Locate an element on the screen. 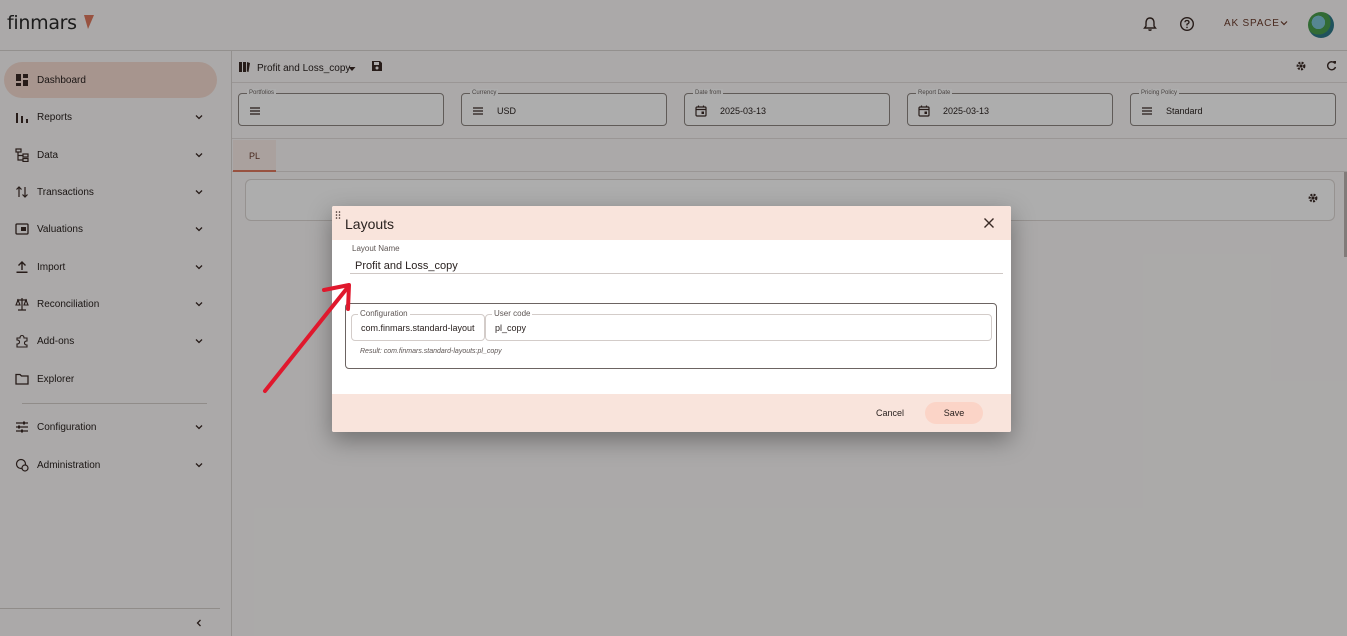  cancel-button: Cancel is located at coordinates (890, 413).